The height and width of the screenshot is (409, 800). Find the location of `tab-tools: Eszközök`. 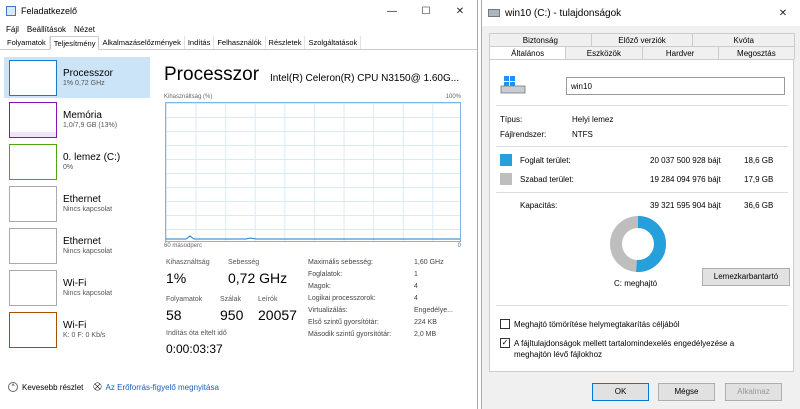

tab-tools: Eszközök is located at coordinates (604, 52).